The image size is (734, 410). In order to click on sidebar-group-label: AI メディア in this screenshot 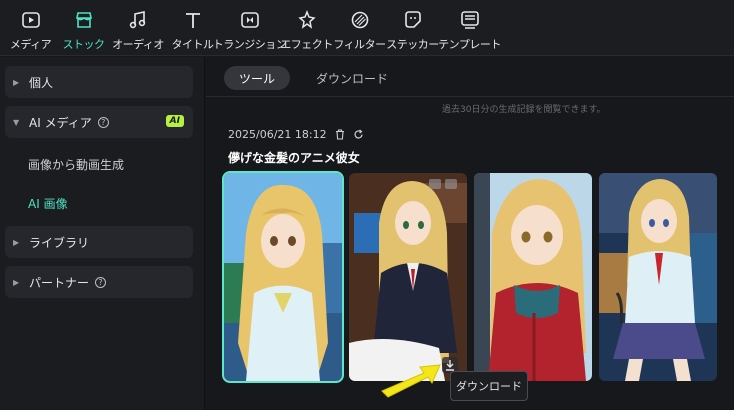, I will do `click(60, 122)`.